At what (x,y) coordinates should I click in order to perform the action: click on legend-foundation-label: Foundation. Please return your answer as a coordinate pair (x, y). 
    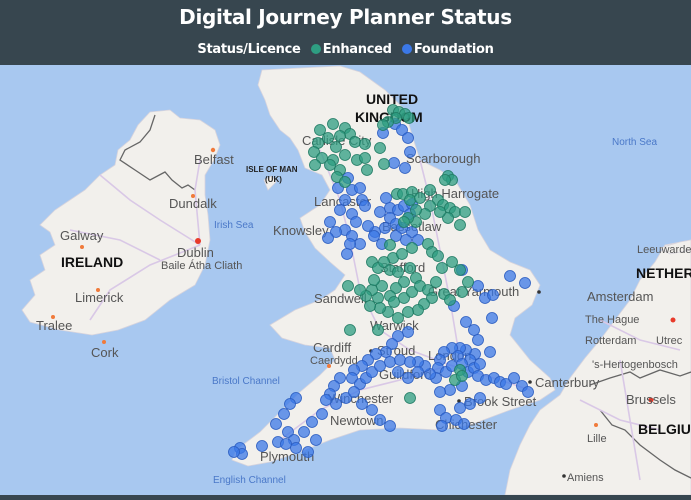
    Looking at the image, I should click on (454, 49).